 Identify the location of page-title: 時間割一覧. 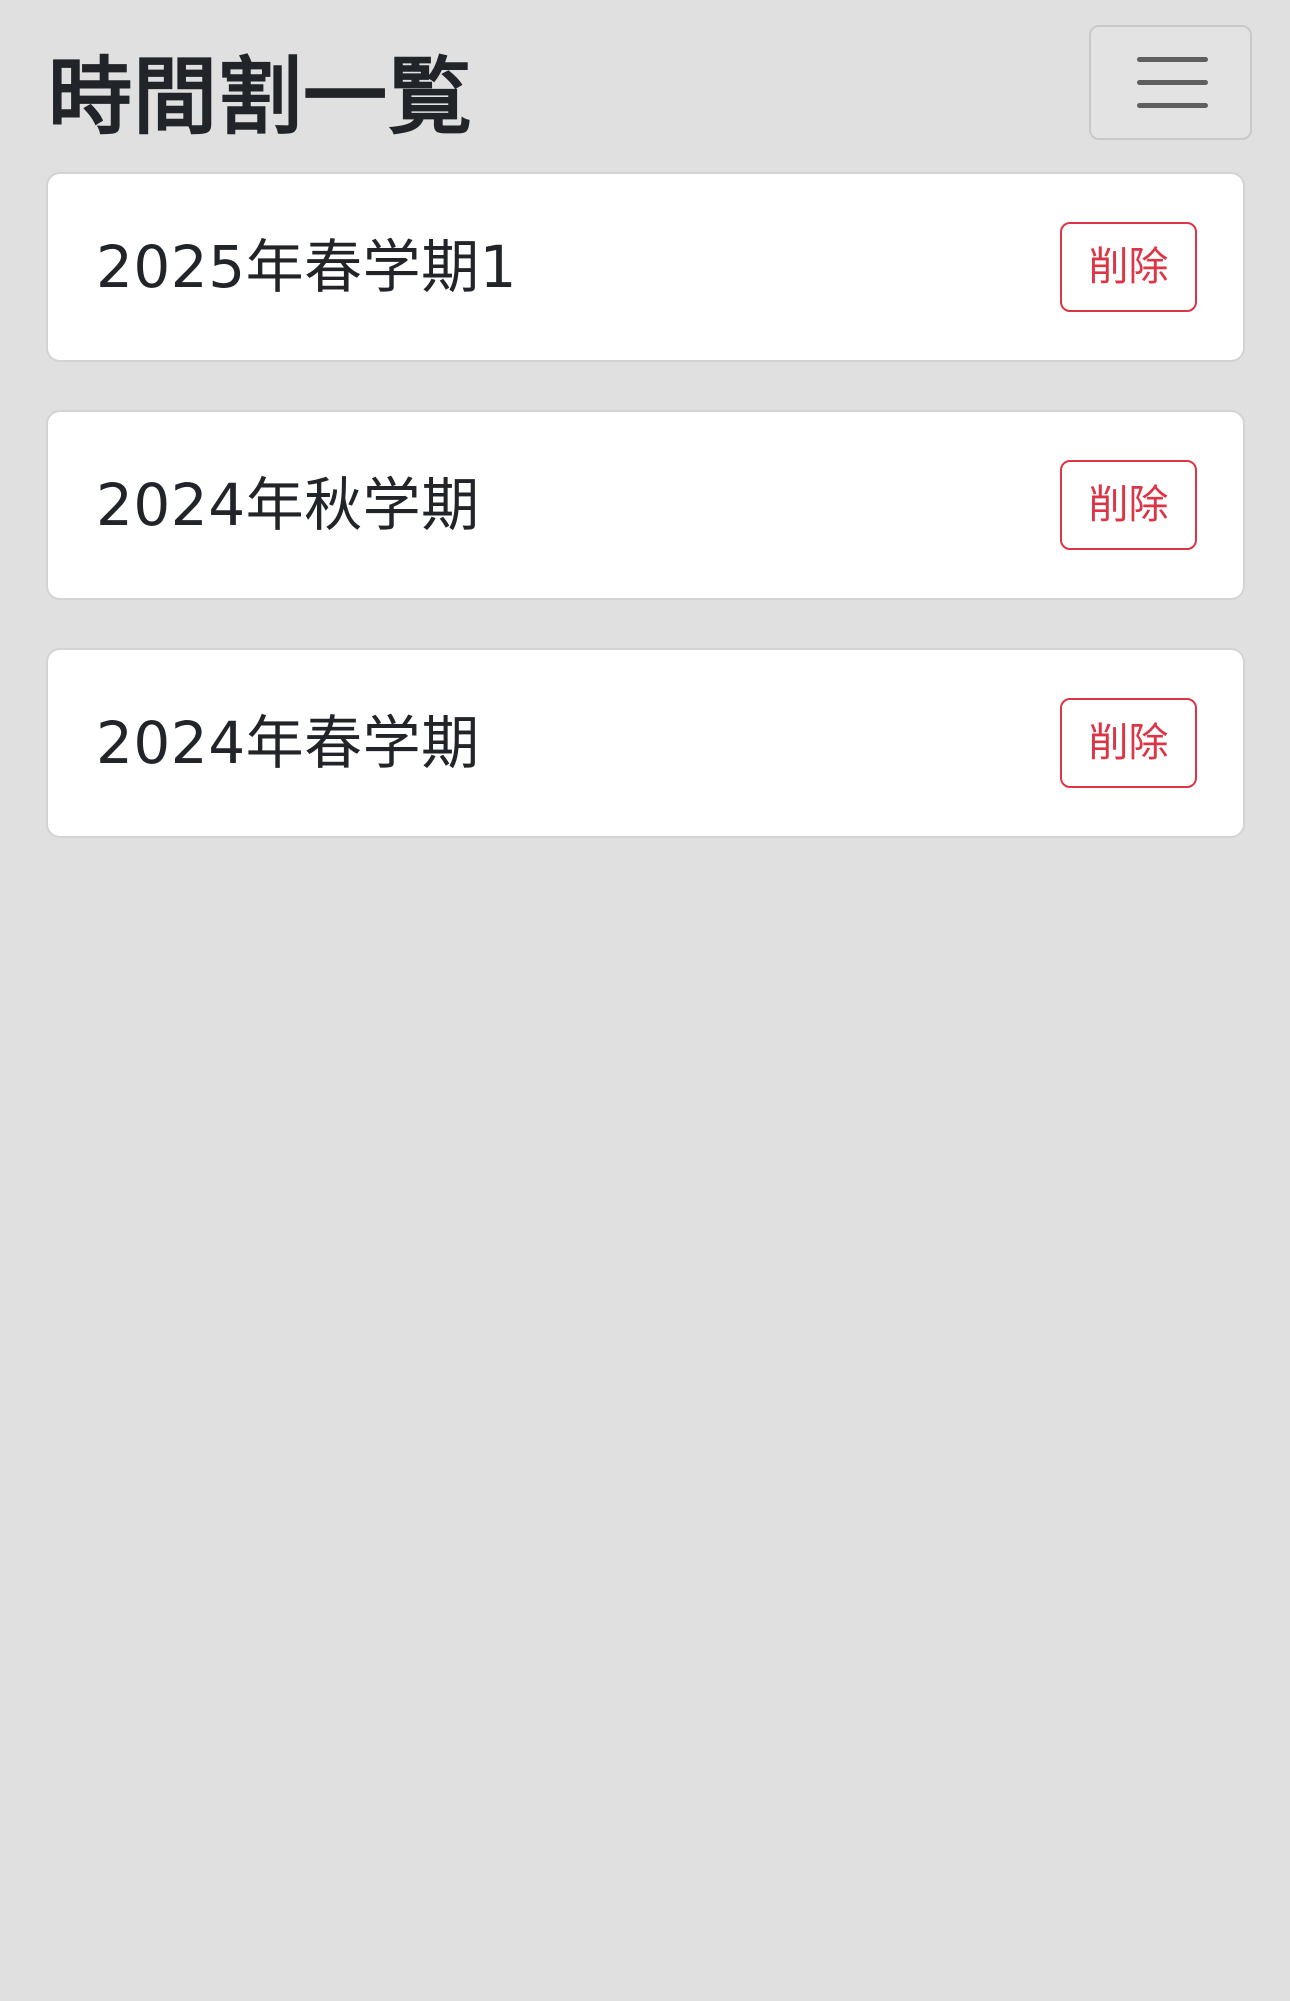
(261, 97).